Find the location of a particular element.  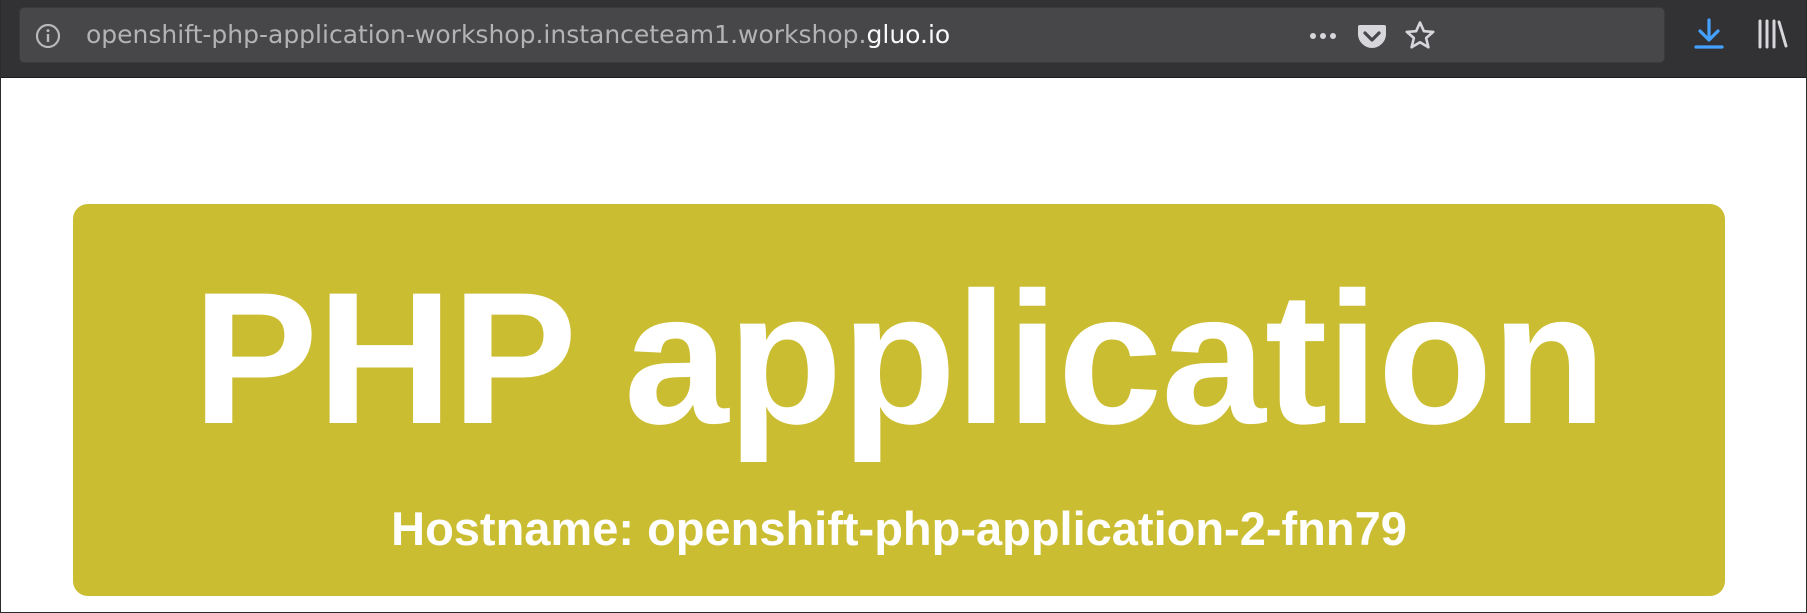

info-icon is located at coordinates (48, 36).